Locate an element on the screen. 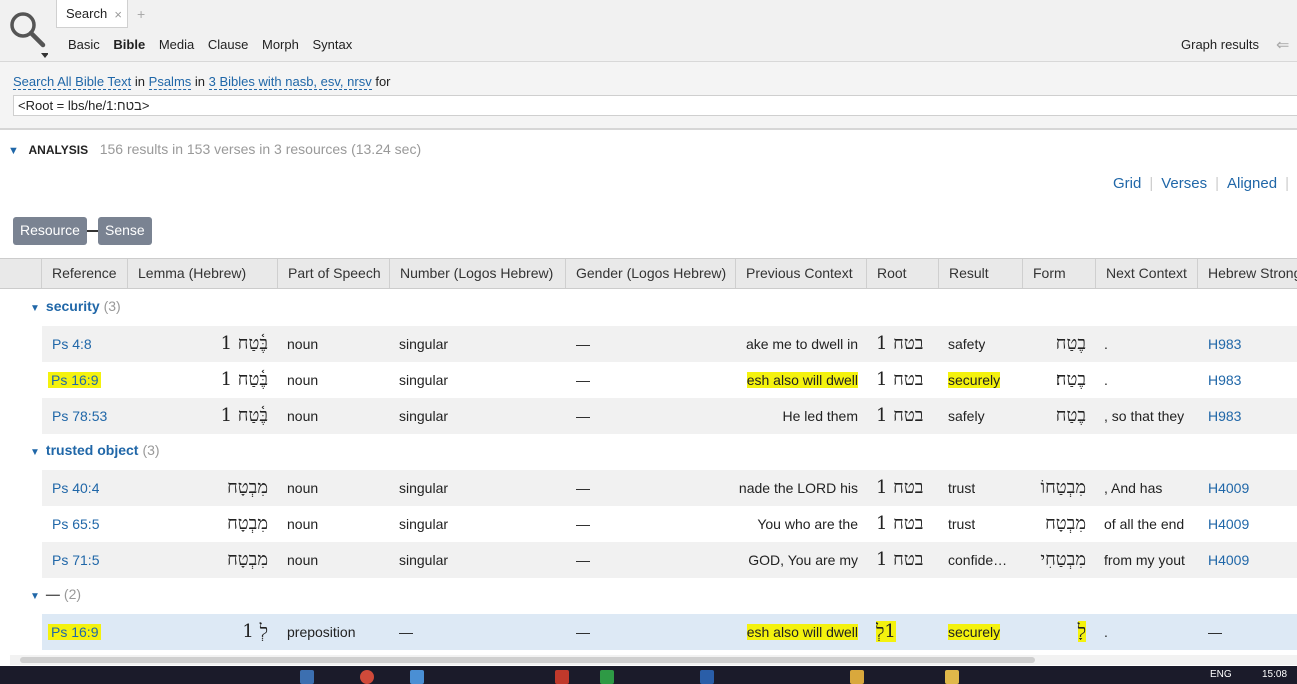 The image size is (1297, 684). group-by-sense-pill: Sense is located at coordinates (125, 231).